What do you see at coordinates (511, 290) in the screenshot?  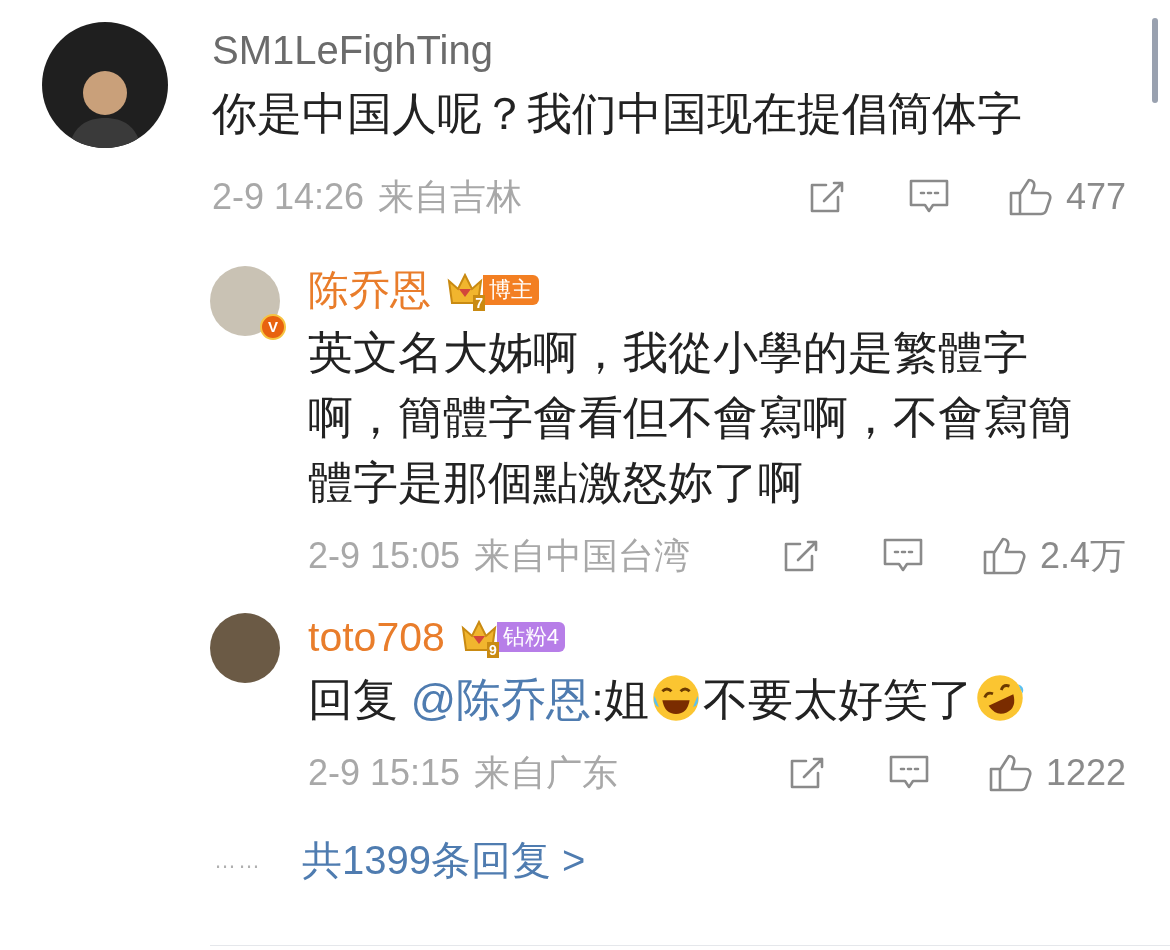 I see `user-badge: 博主` at bounding box center [511, 290].